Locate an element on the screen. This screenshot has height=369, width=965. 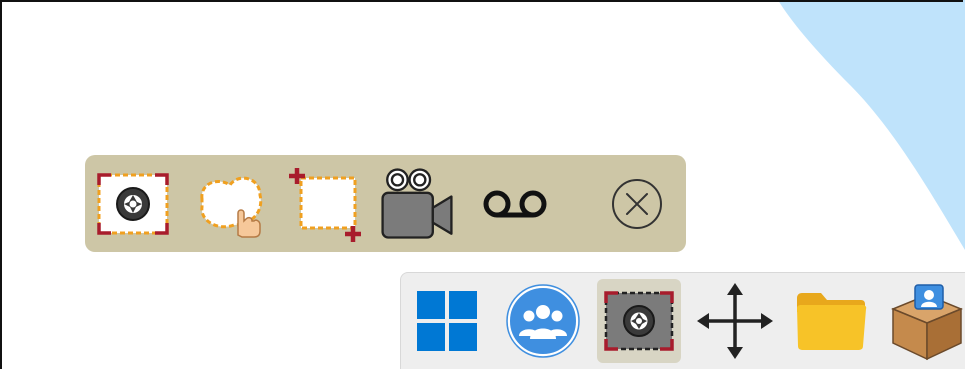
package-box-icon is located at coordinates (927, 322).